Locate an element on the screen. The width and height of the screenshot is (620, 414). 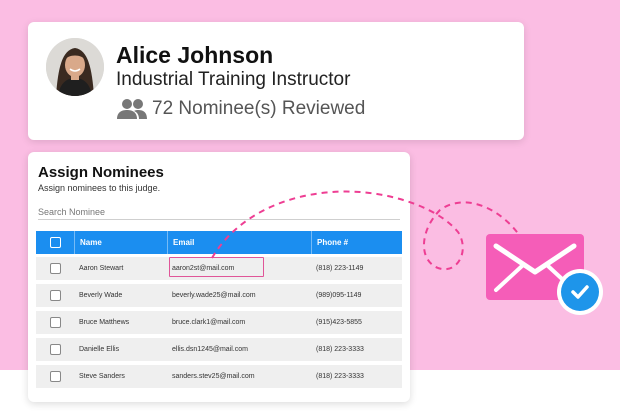
judge-name: Alice Johnson is located at coordinates (195, 55).